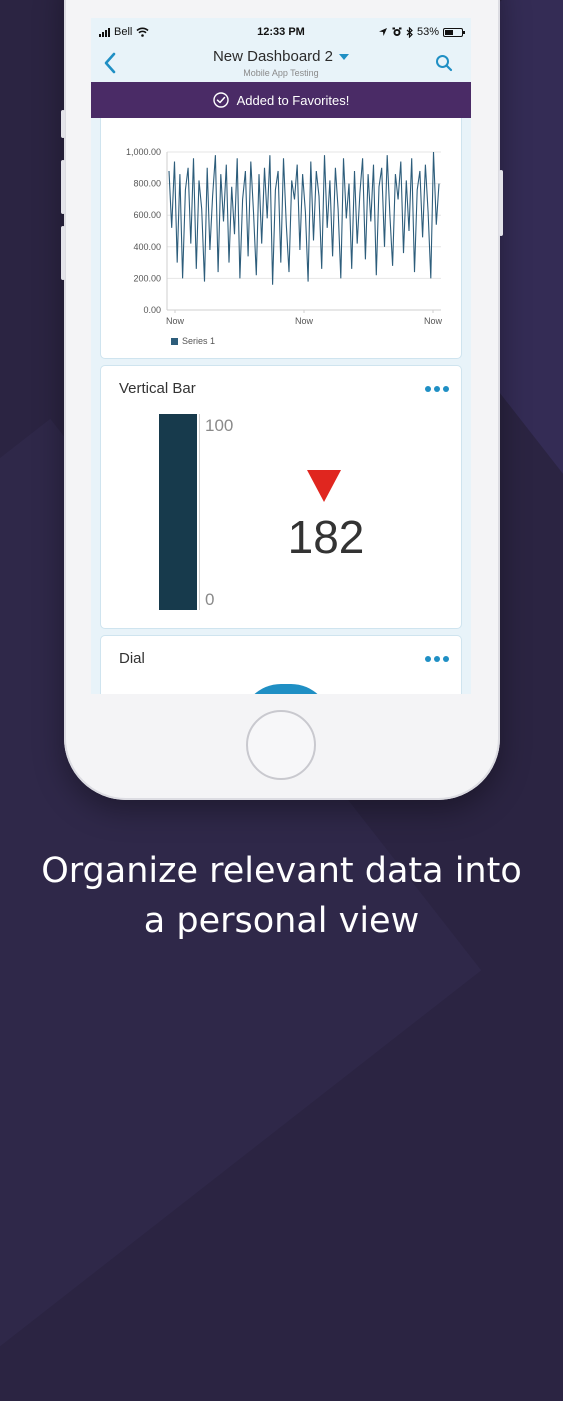  What do you see at coordinates (219, 425) in the screenshot?
I see `bar-max-label: 100` at bounding box center [219, 425].